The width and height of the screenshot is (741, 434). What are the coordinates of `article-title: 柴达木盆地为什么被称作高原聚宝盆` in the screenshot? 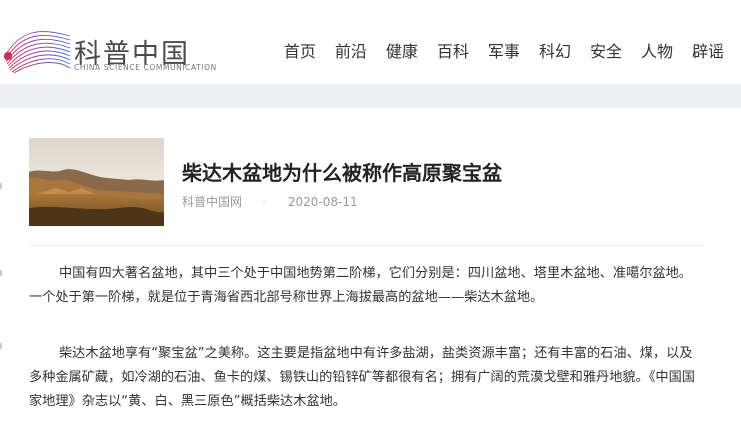 It's located at (342, 171).